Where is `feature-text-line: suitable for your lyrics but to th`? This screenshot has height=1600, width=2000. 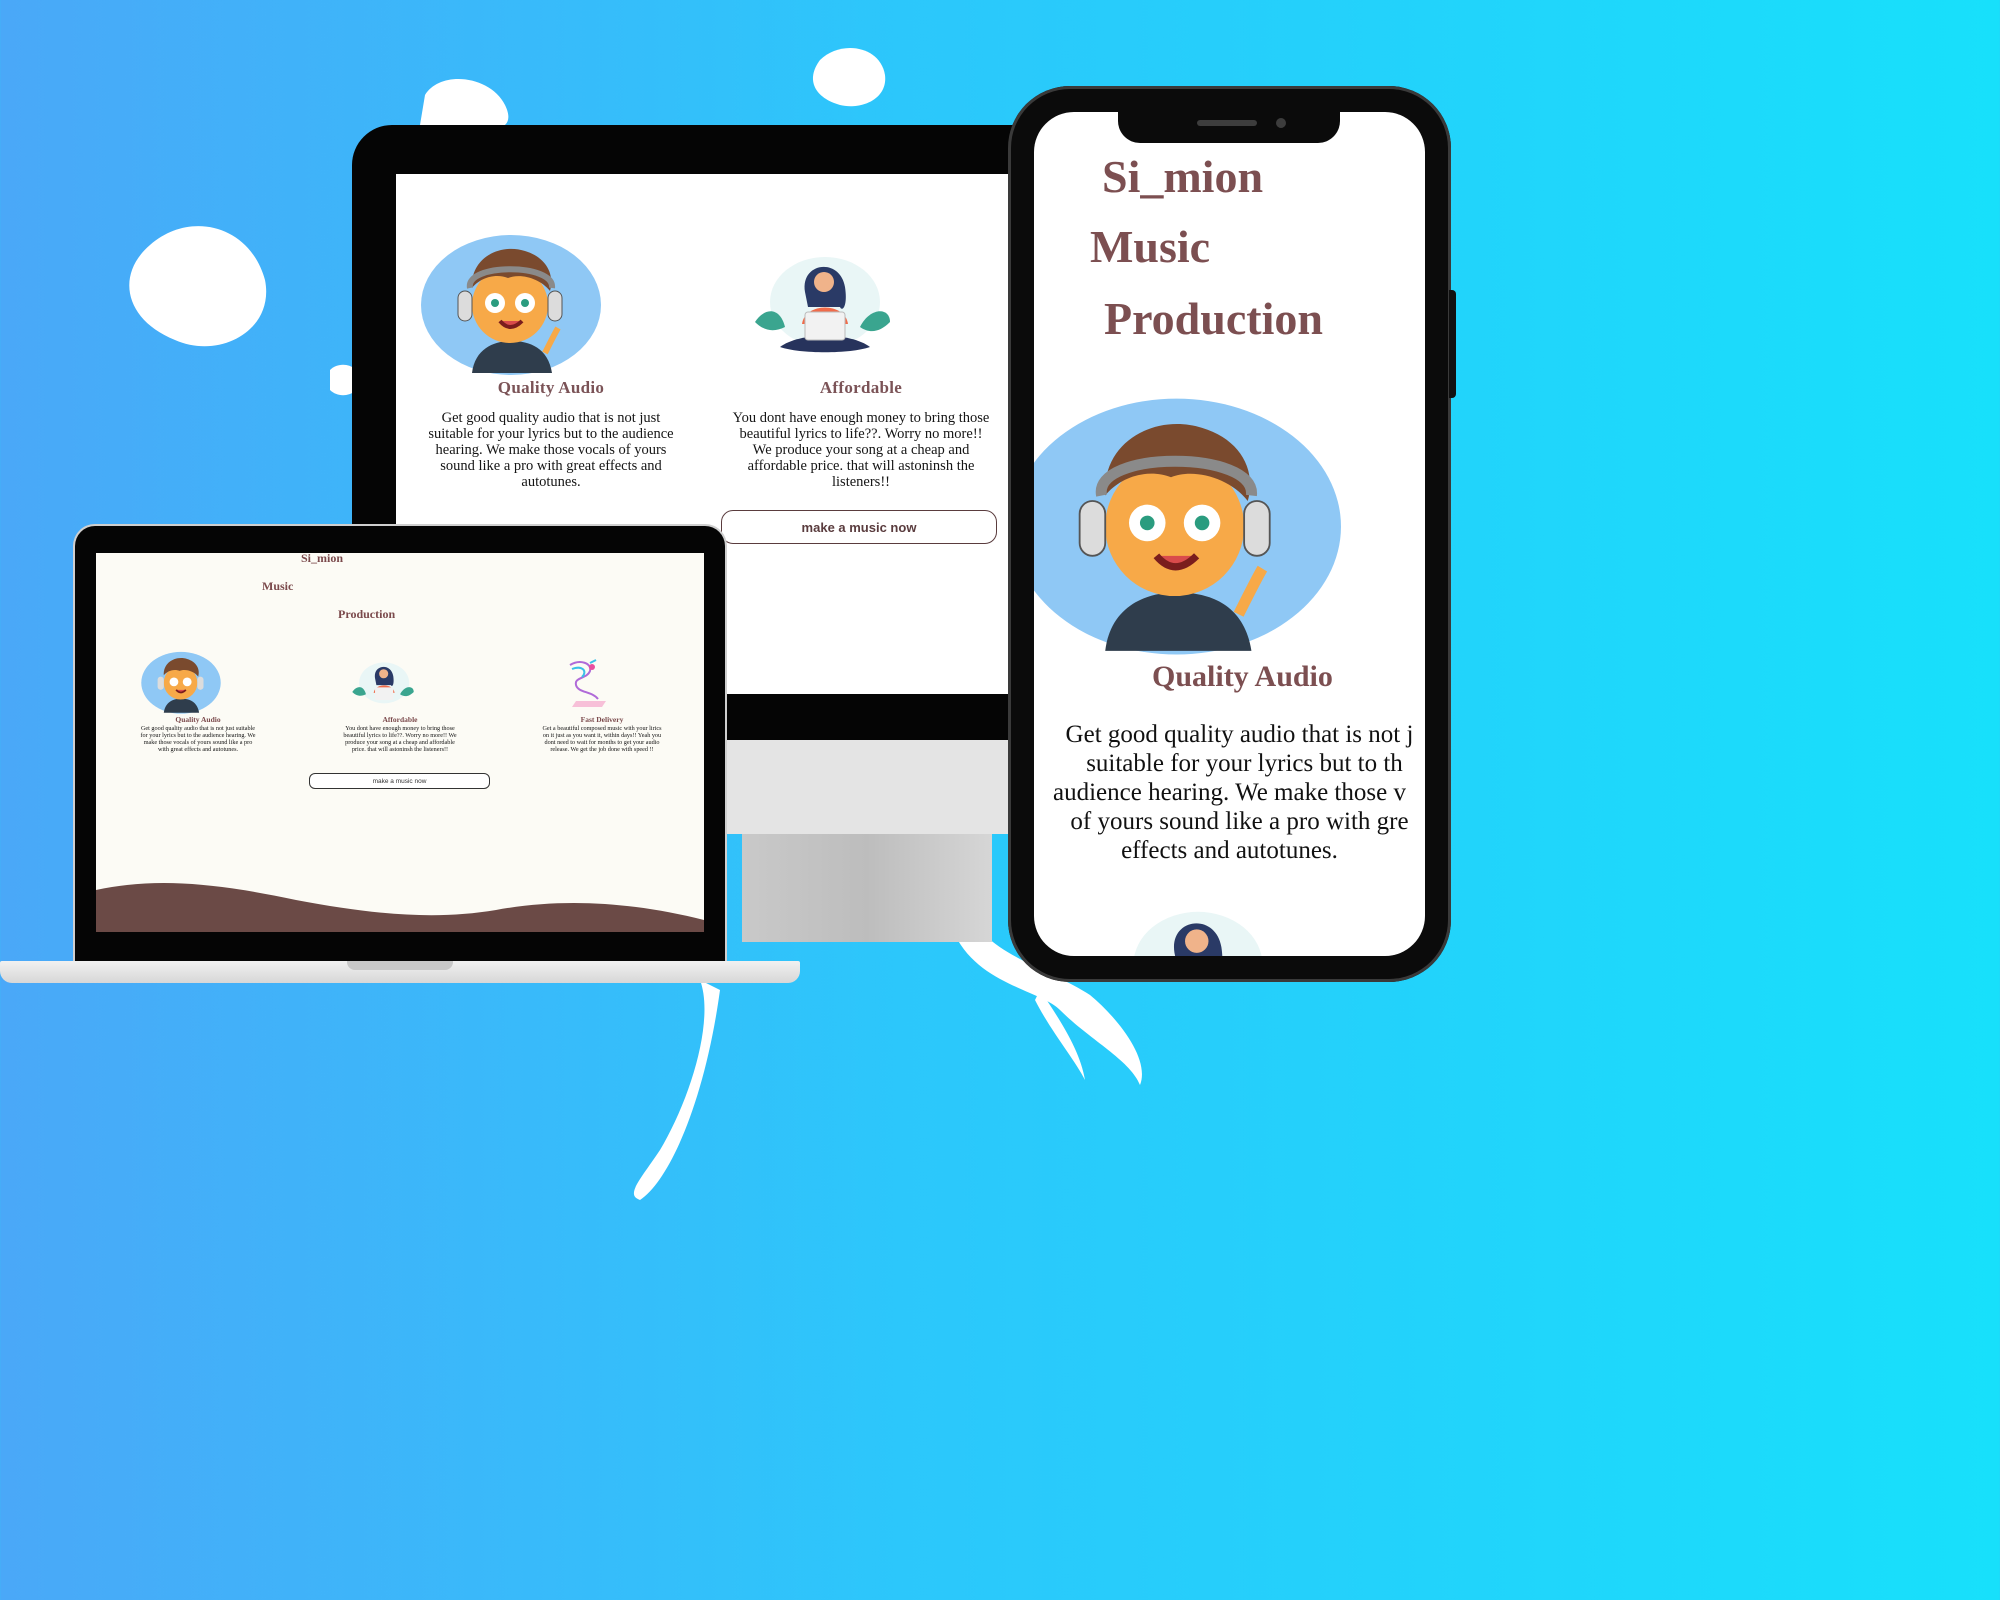
feature-text-line: suitable for your lyrics but to th is located at coordinates (1244, 763).